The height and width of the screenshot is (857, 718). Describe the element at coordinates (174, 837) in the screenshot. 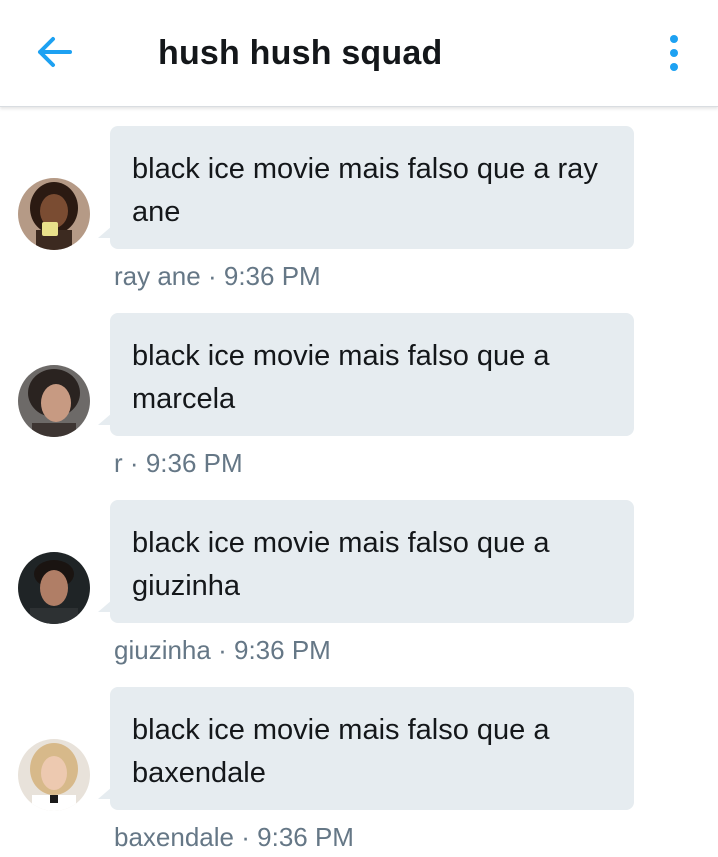

I see `sender-name: baxendale` at that location.